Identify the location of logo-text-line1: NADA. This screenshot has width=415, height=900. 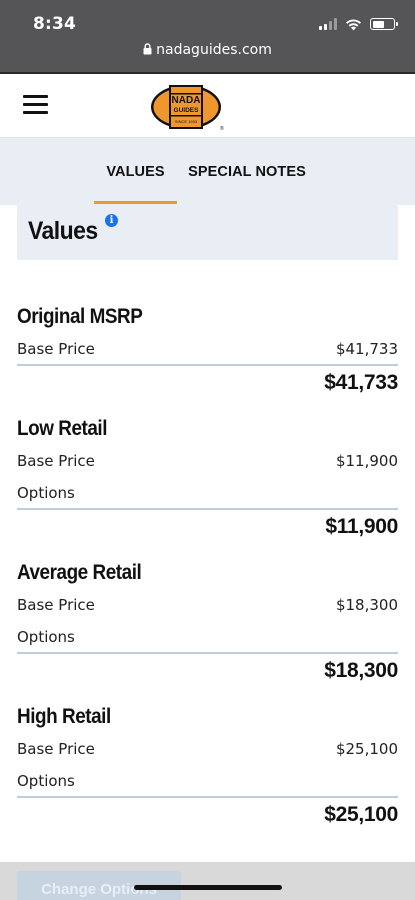
(186, 100).